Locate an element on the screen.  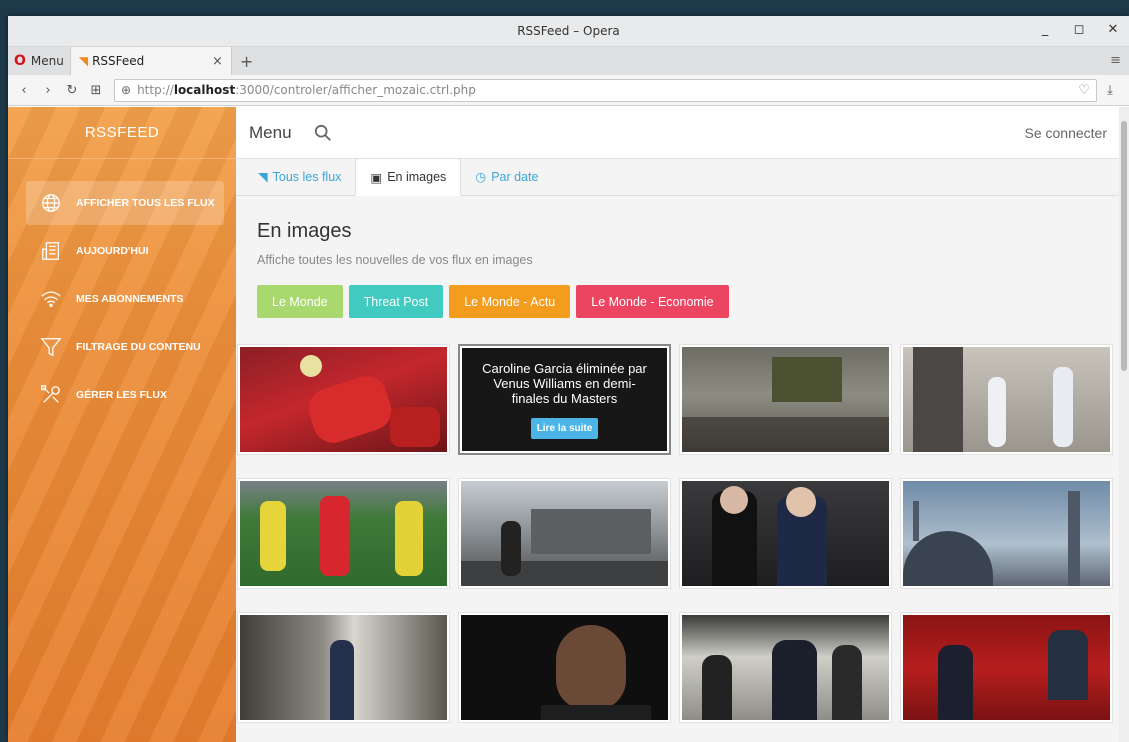
site-info-icon: ⊕ is located at coordinates (126, 90).